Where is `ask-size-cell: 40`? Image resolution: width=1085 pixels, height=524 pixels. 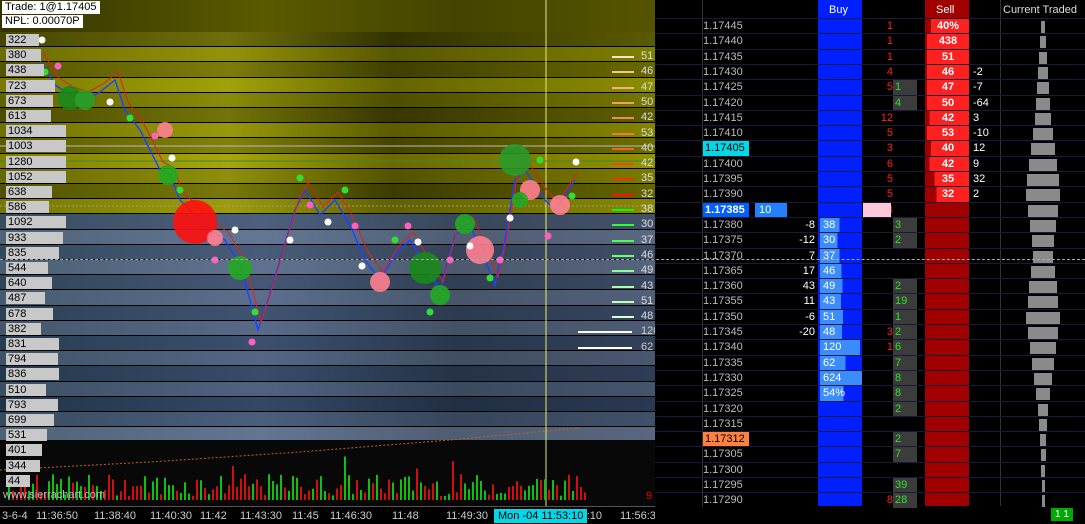
ask-size-cell: 40 is located at coordinates (948, 149).